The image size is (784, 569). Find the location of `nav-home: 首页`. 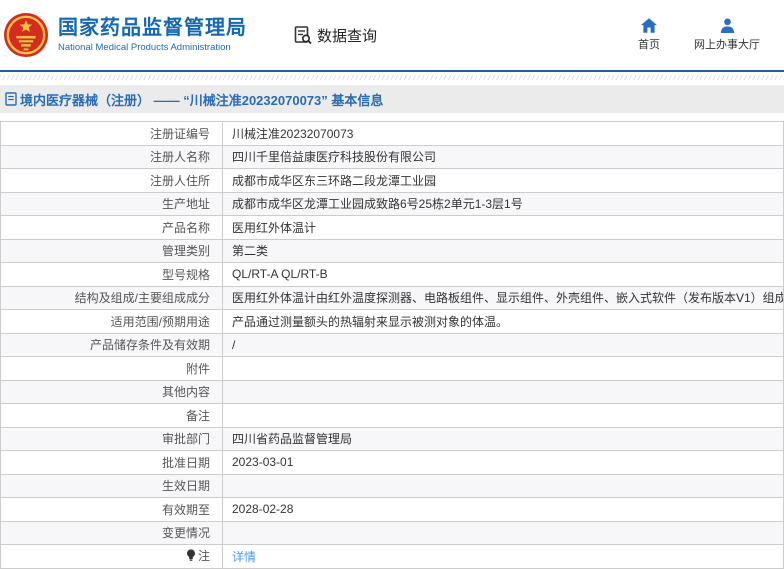

nav-home: 首页 is located at coordinates (649, 35).